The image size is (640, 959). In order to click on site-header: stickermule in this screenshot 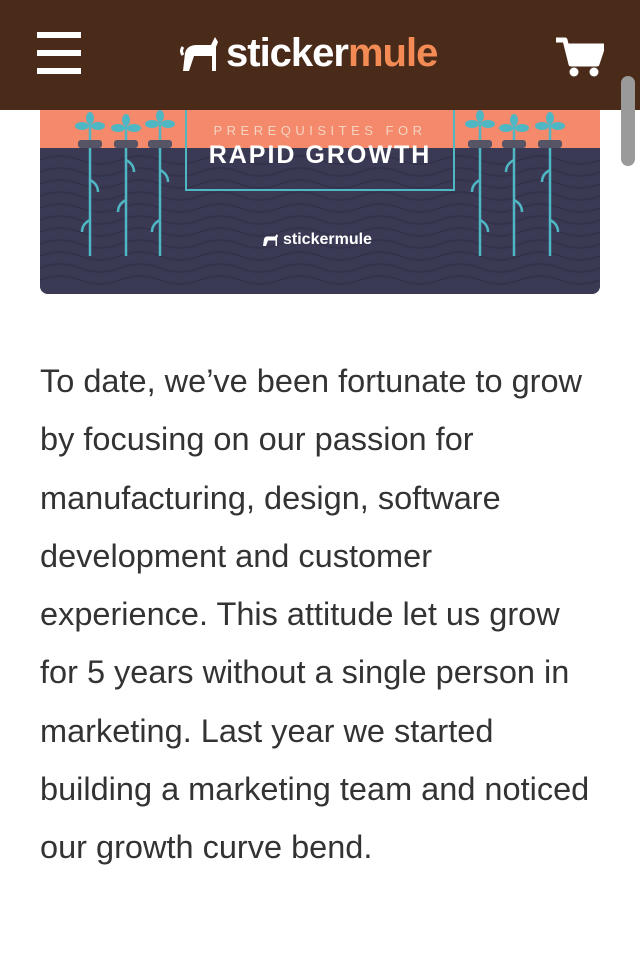, I will do `click(320, 55)`.